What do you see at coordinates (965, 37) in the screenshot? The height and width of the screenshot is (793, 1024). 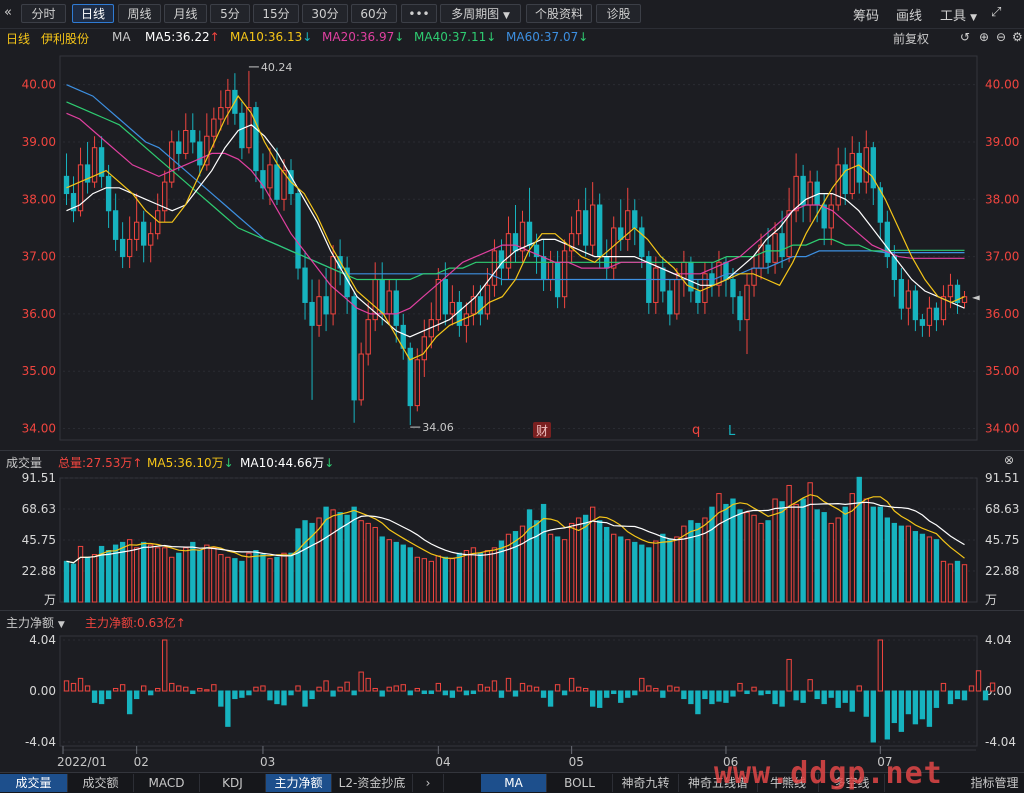 I see `undo-icon: ↺` at bounding box center [965, 37].